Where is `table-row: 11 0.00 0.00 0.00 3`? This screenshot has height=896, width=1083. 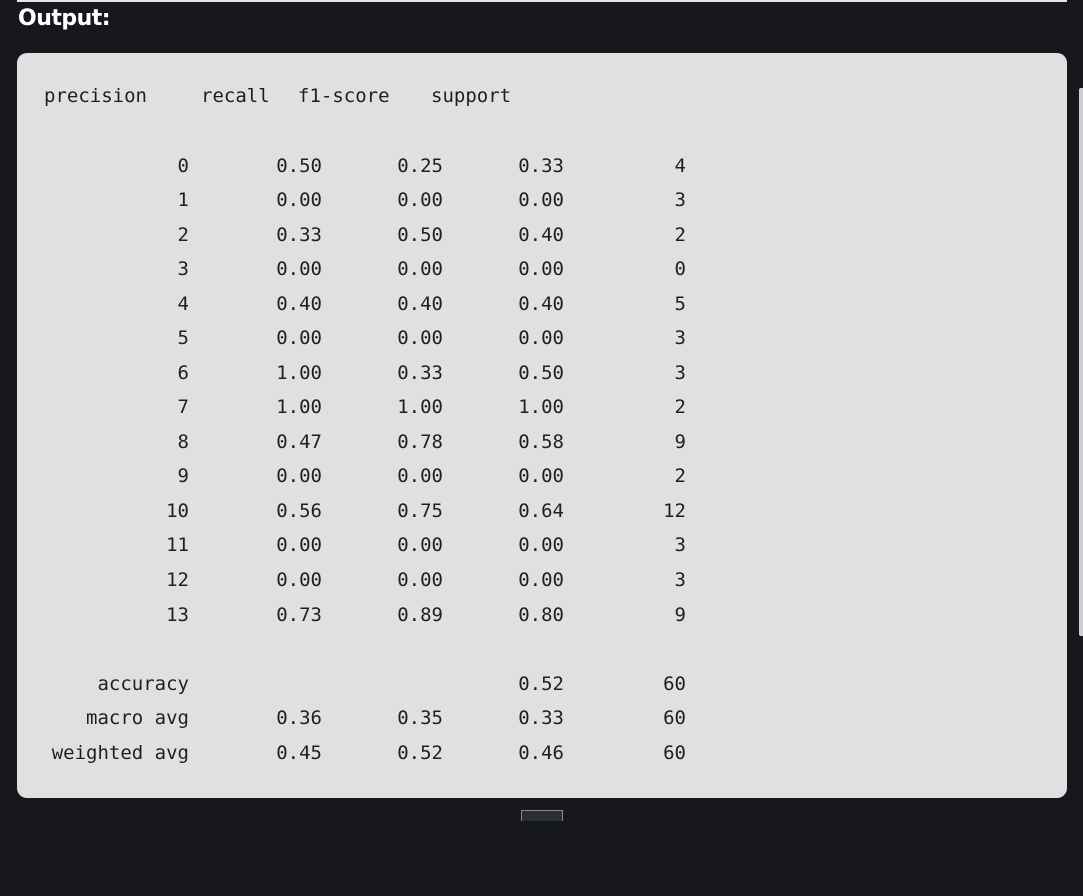 table-row: 11 0.00 0.00 0.00 3 is located at coordinates (541, 546).